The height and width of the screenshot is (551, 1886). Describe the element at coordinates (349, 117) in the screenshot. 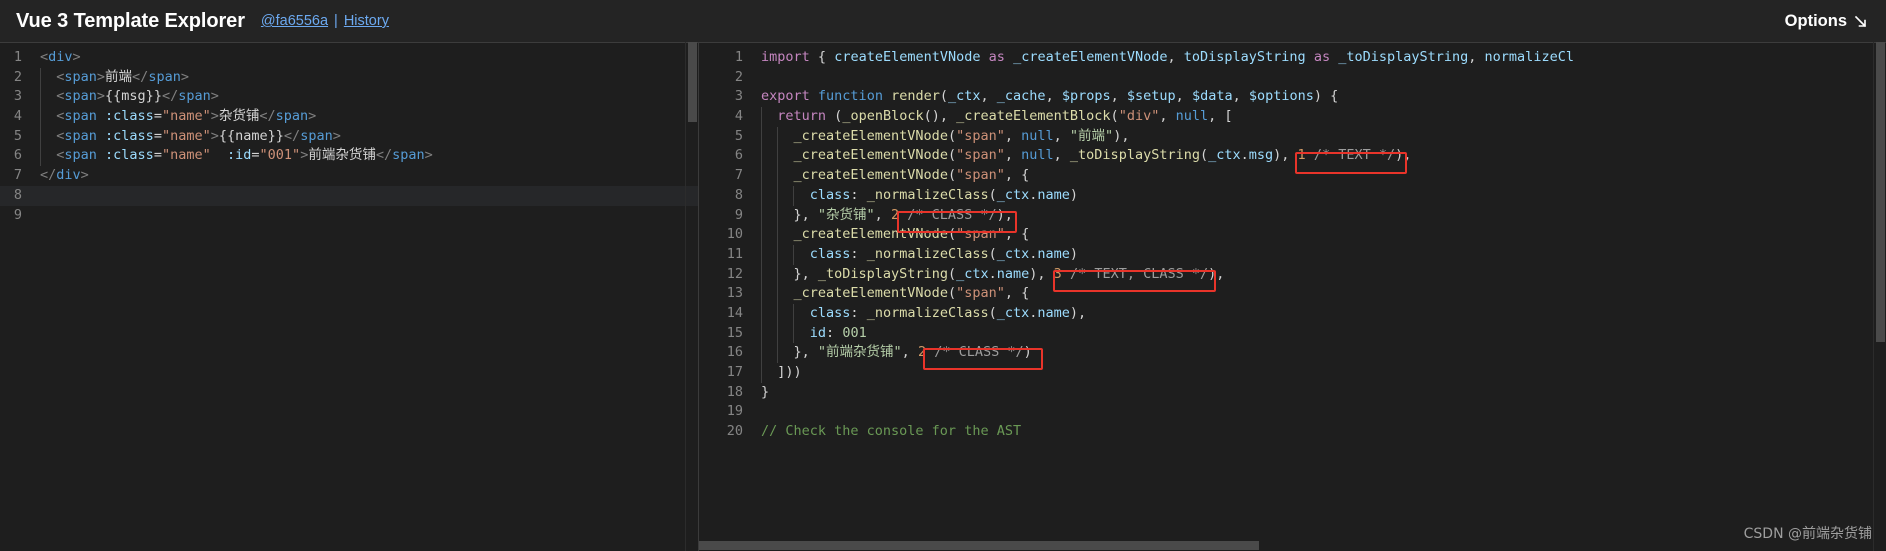

I see `code-line: 4 <span :class="name">杂货铺</span>` at that location.